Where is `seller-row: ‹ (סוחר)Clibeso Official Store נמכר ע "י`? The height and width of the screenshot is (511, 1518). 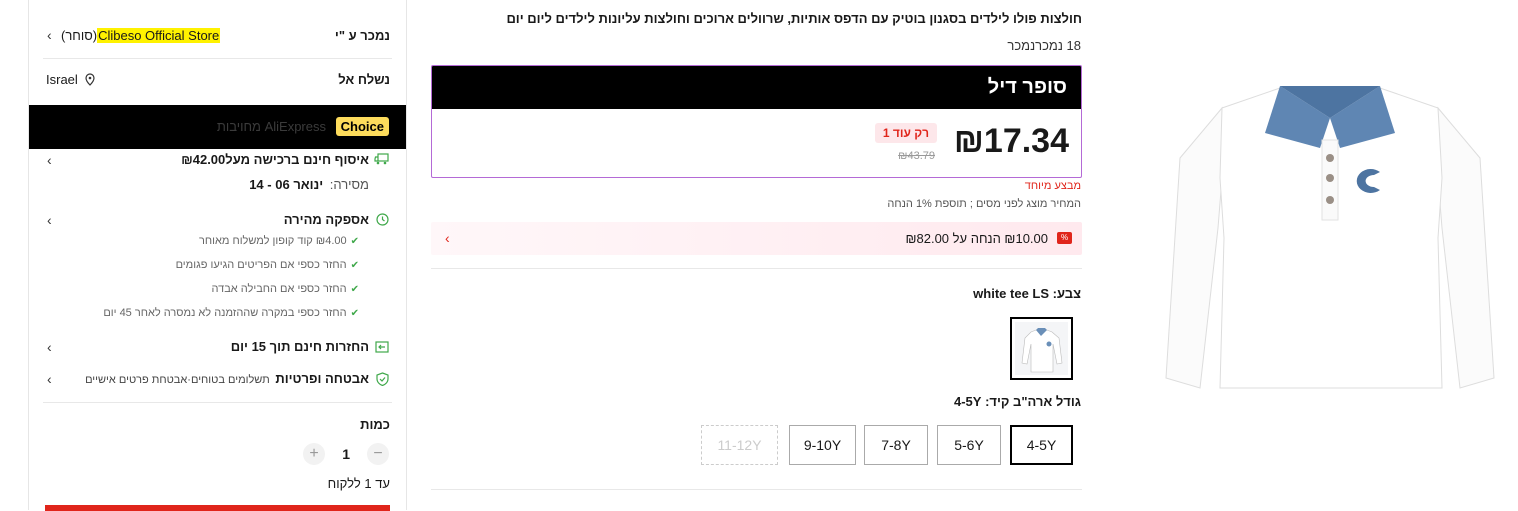 seller-row: ‹ (סוחר)Clibeso Official Store נמכר ע "י is located at coordinates (217, 37).